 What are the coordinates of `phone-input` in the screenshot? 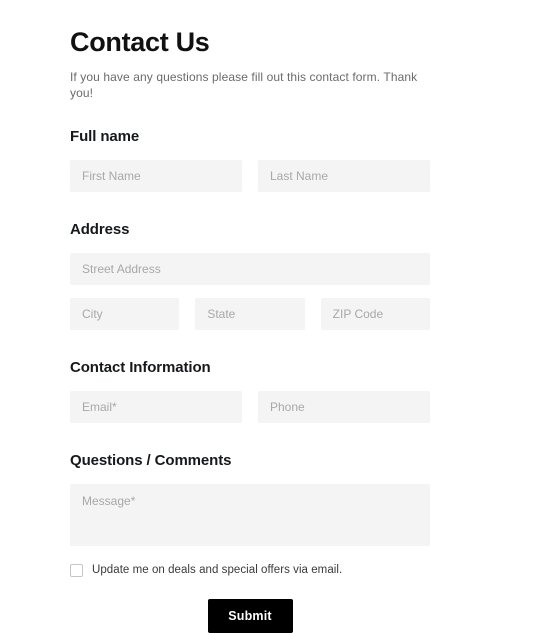 It's located at (344, 407).